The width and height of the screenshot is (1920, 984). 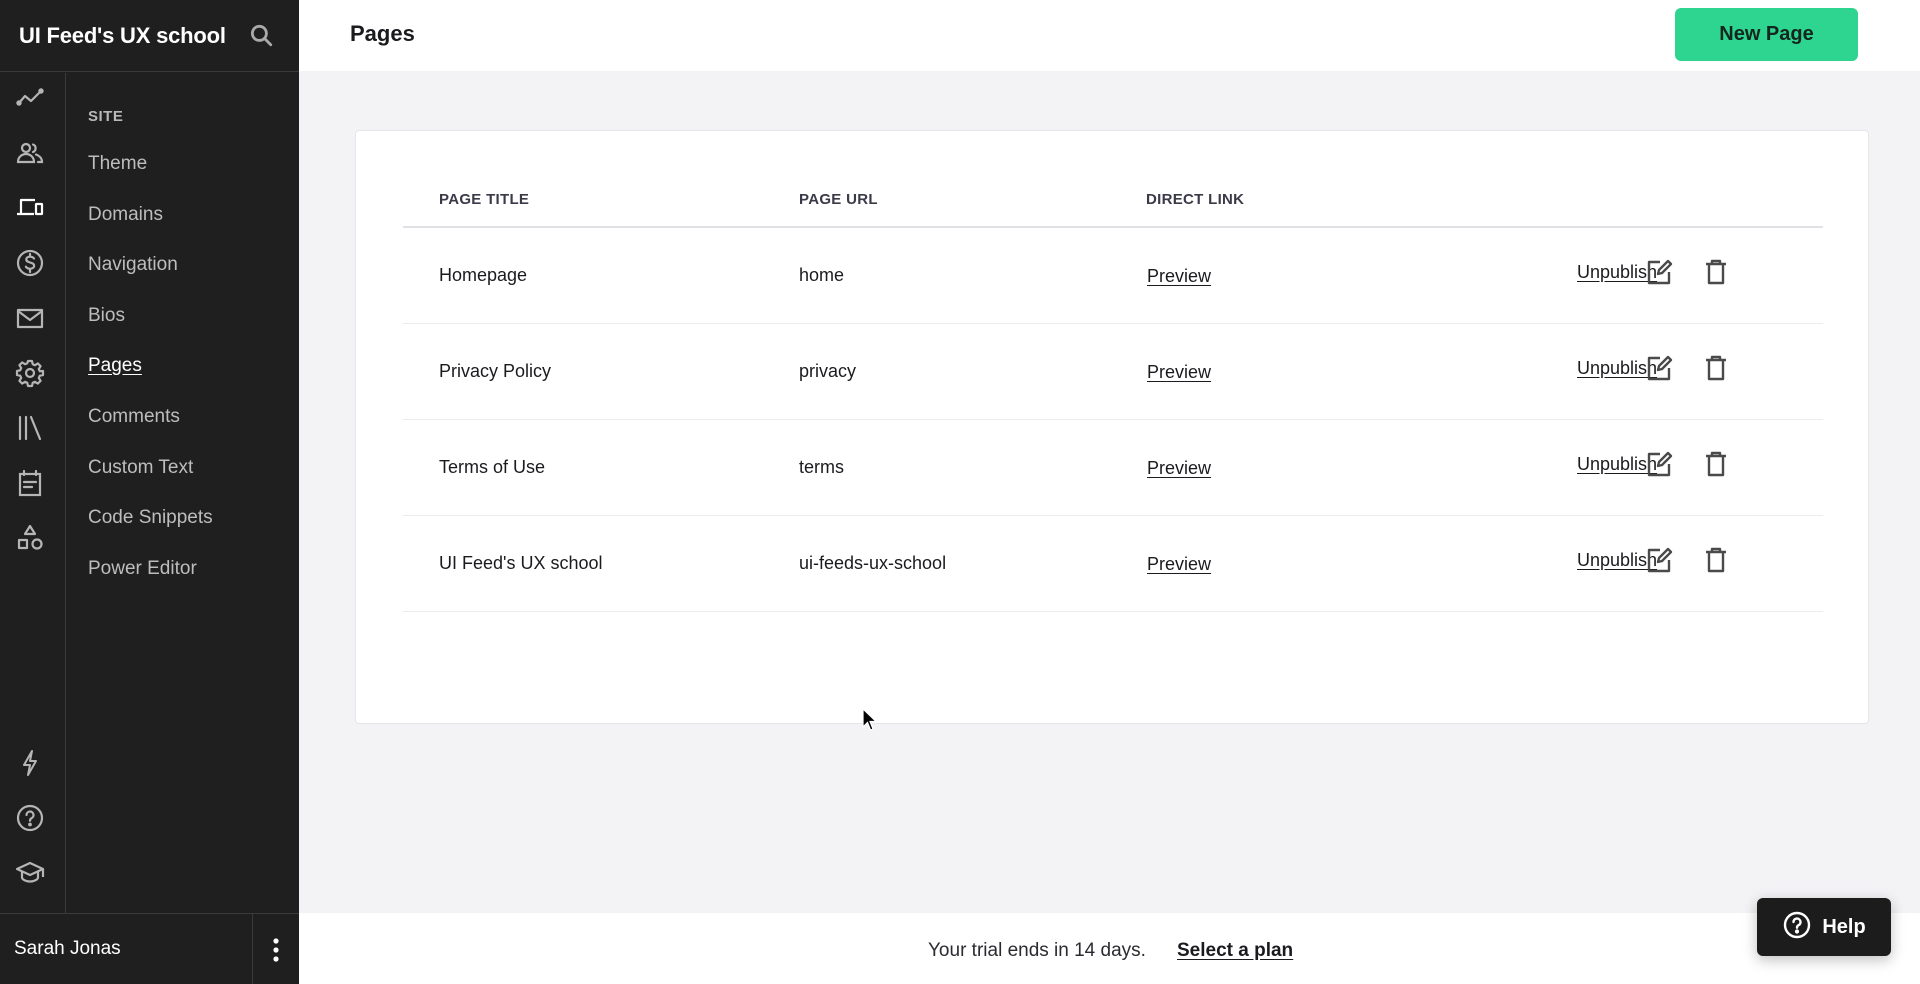 I want to click on select-plan-link: Select a plan, so click(x=1235, y=951).